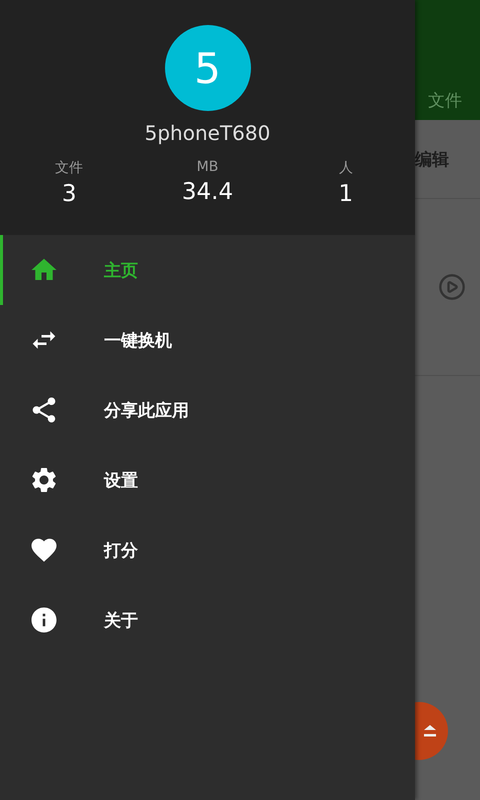  What do you see at coordinates (207, 68) in the screenshot?
I see `avatar: 5` at bounding box center [207, 68].